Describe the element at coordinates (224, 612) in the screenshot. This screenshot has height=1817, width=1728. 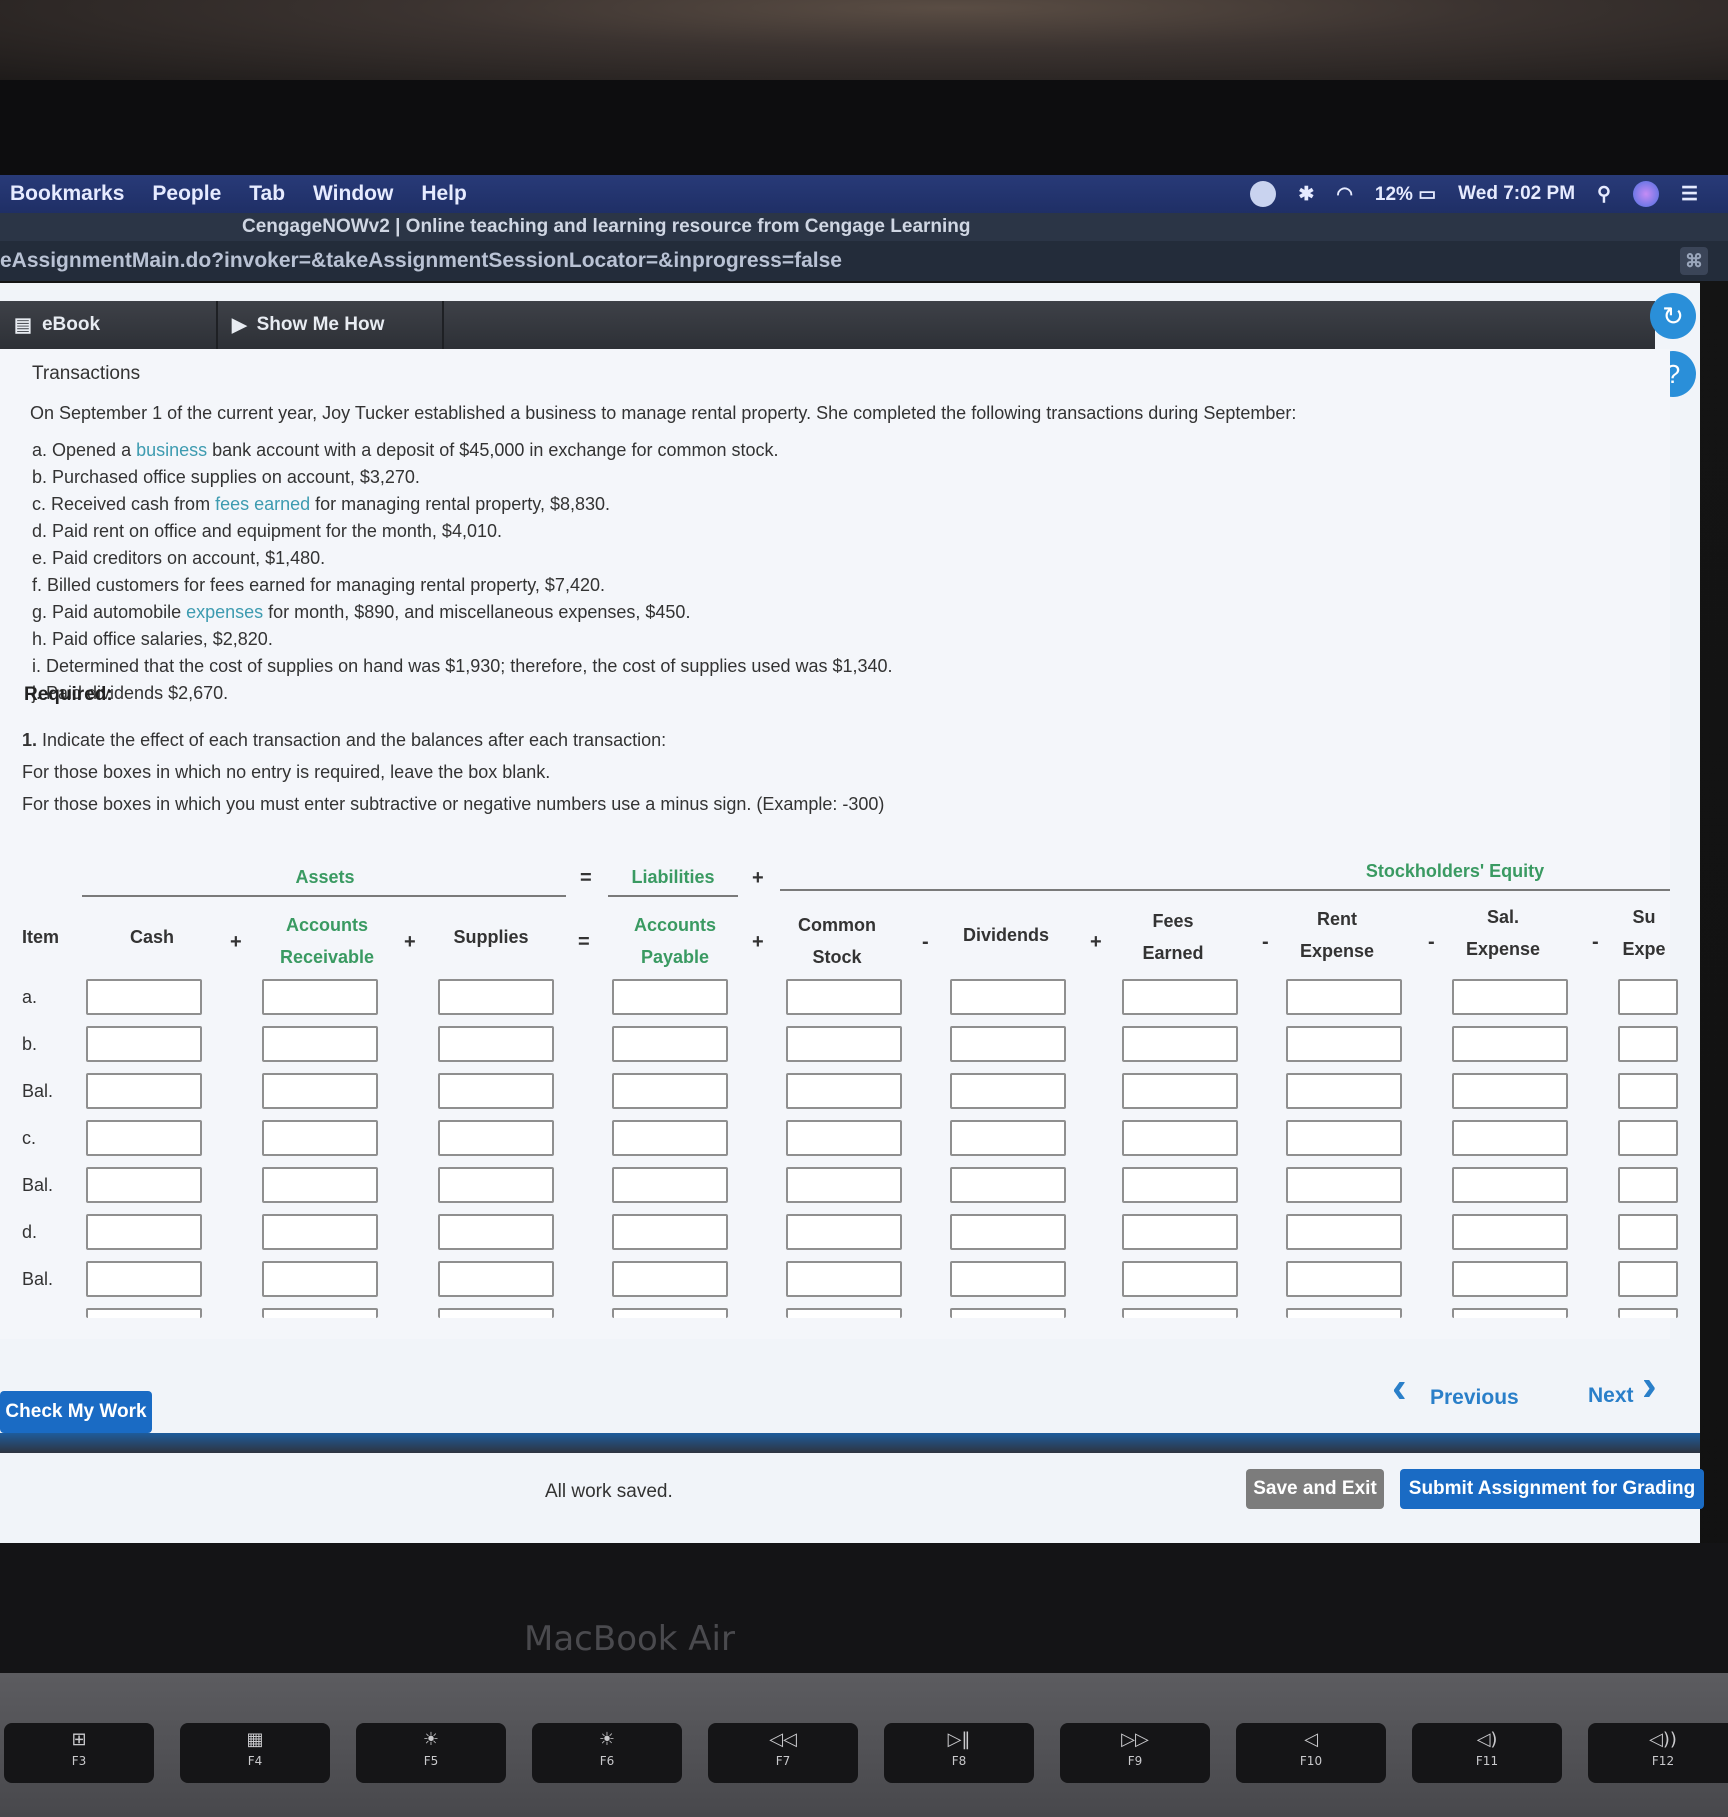
I see `glossary-link: expenses` at that location.